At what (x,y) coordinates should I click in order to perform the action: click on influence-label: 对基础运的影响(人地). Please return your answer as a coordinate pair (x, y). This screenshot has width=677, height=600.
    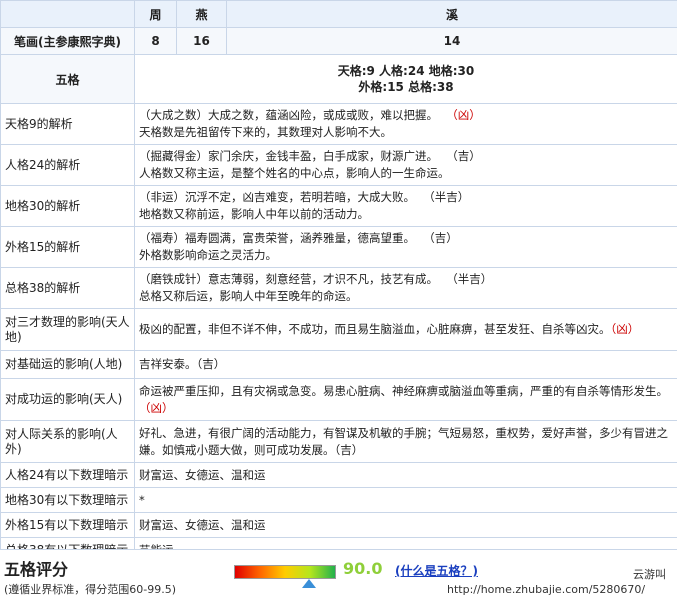
    Looking at the image, I should click on (68, 365).